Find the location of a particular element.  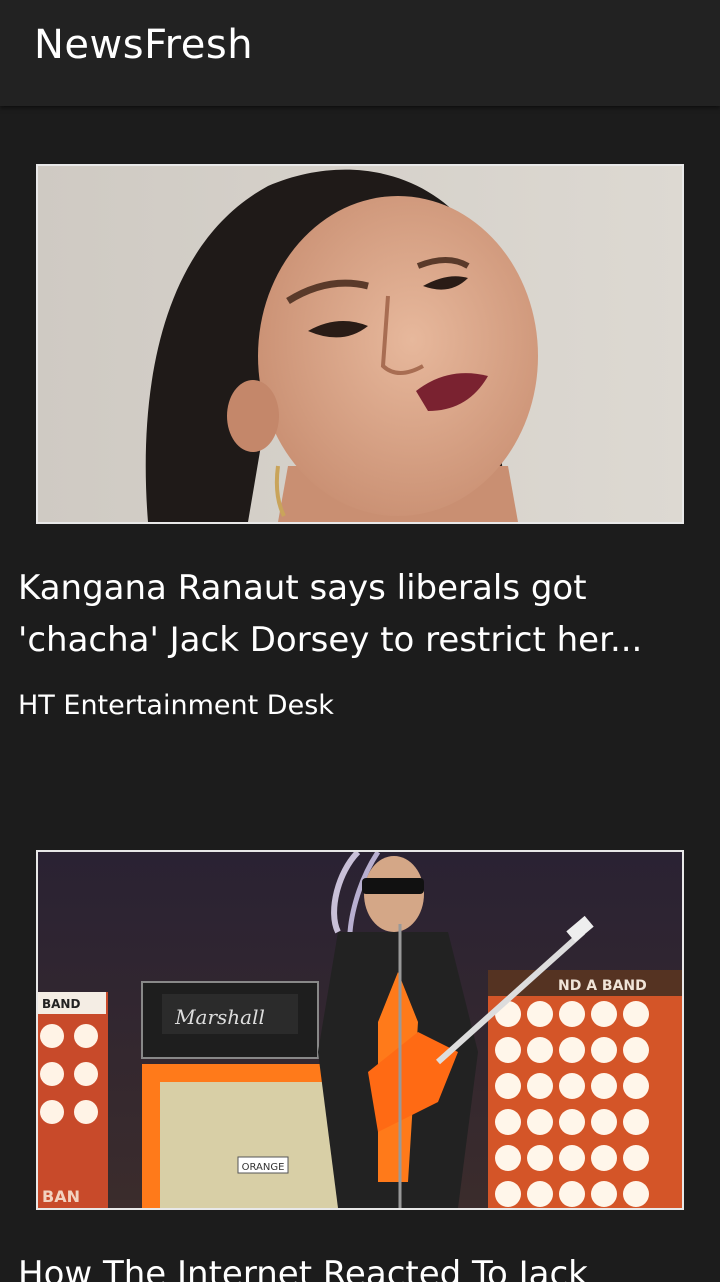

amp-badge-text: ORANGE is located at coordinates (263, 1167).